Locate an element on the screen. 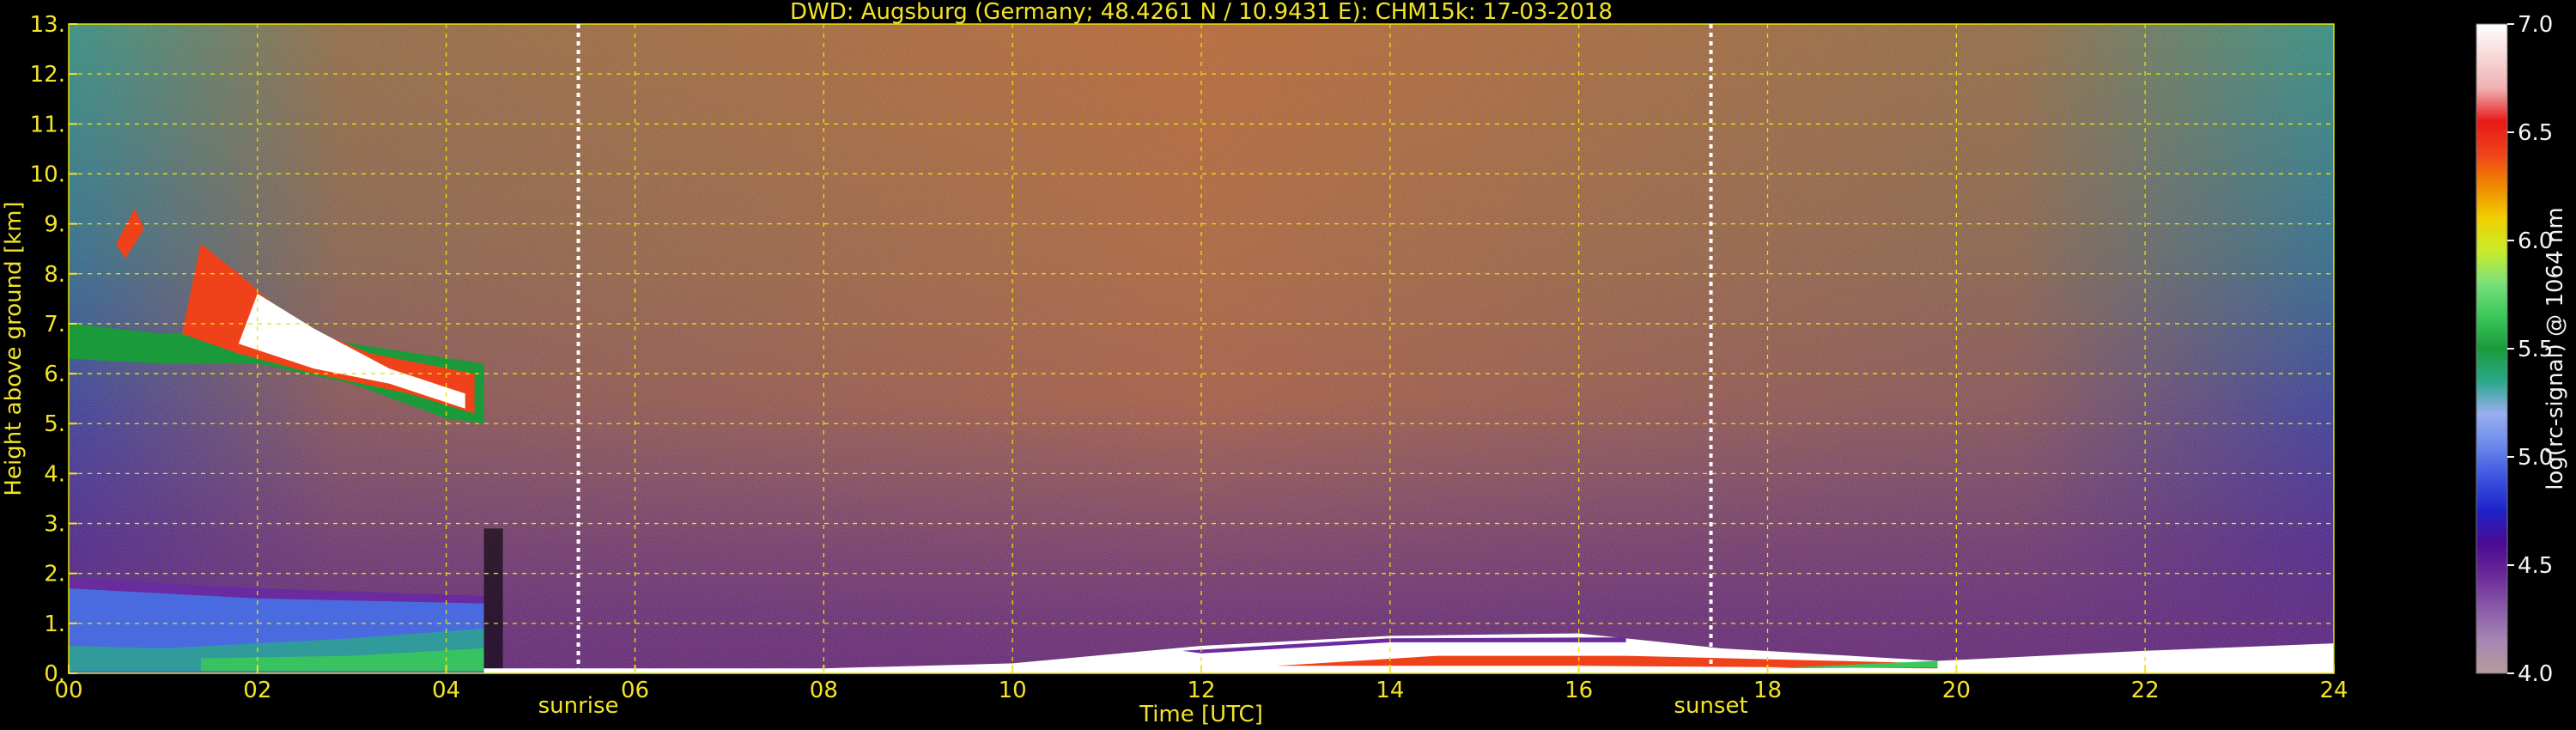 The height and width of the screenshot is (730, 2576). x-tick-label: 08 is located at coordinates (824, 690).